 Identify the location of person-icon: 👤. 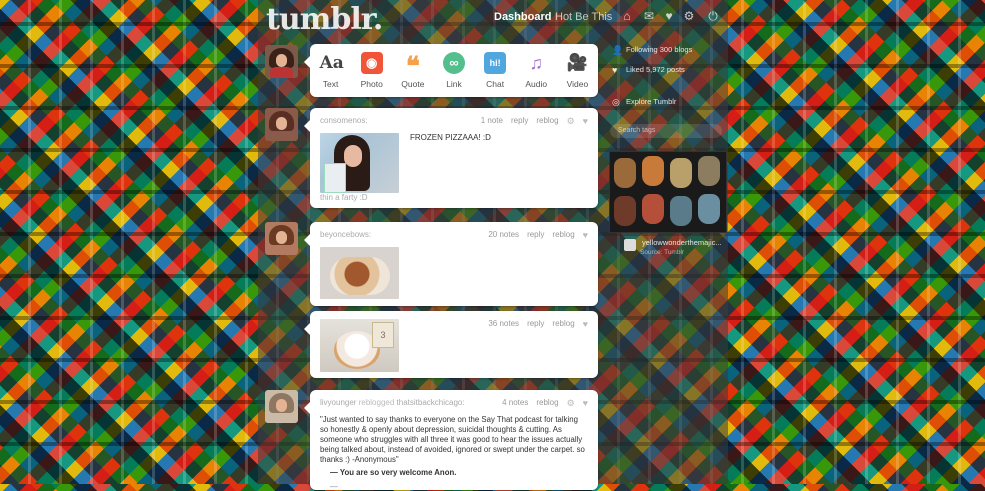
(618, 50).